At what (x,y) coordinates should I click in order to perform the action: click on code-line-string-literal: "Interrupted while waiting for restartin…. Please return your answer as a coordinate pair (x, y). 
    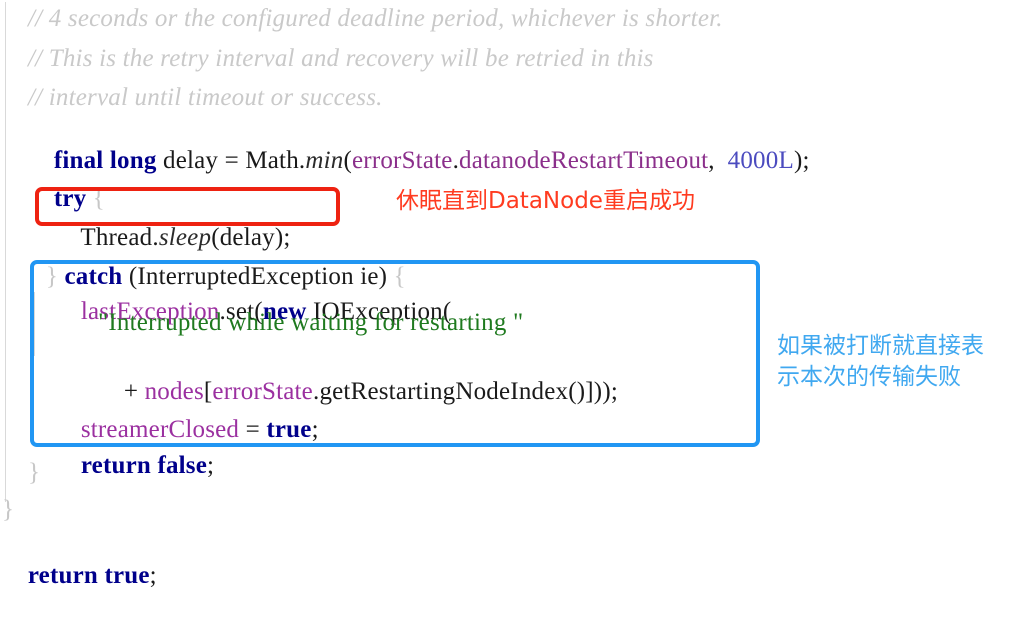
    Looking at the image, I should click on (311, 322).